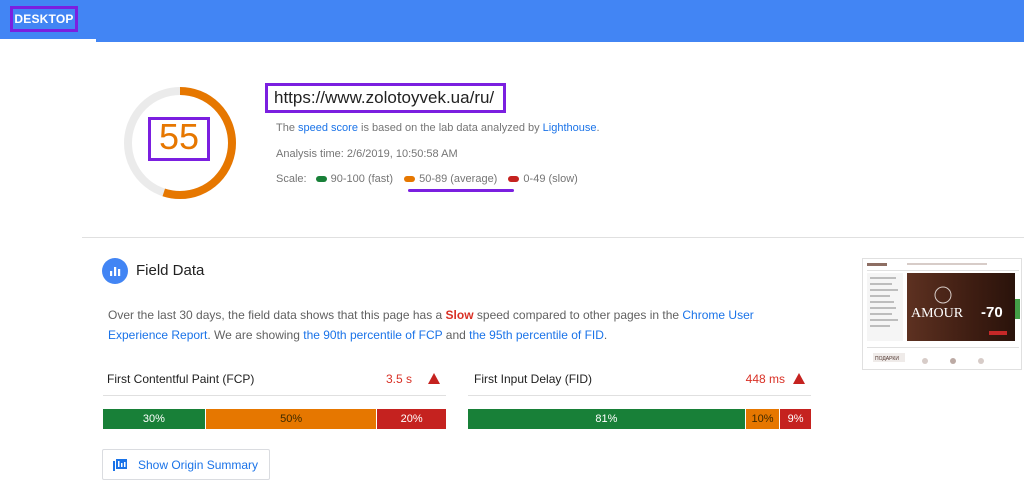  I want to click on speed-note-mid: is based on the lab data analyzed by, so click(450, 128).